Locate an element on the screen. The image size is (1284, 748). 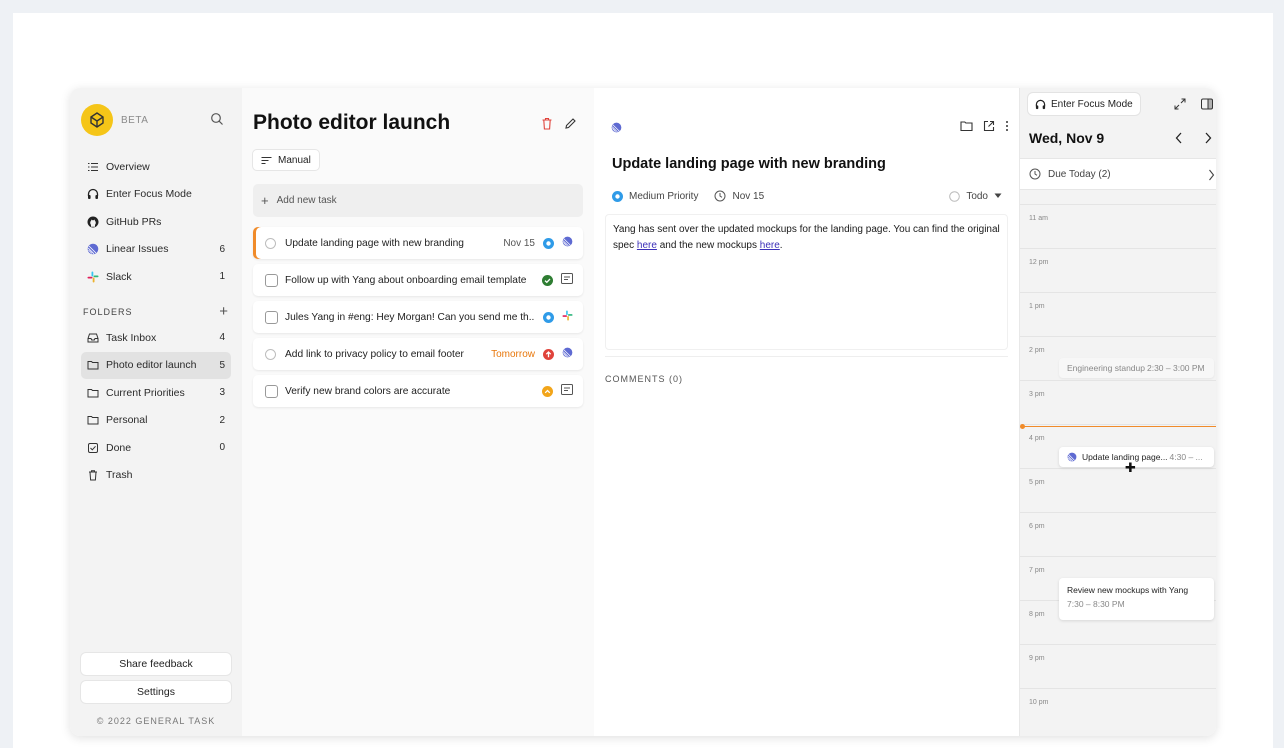
due-date-selector: Nov 15 is located at coordinates (739, 196).